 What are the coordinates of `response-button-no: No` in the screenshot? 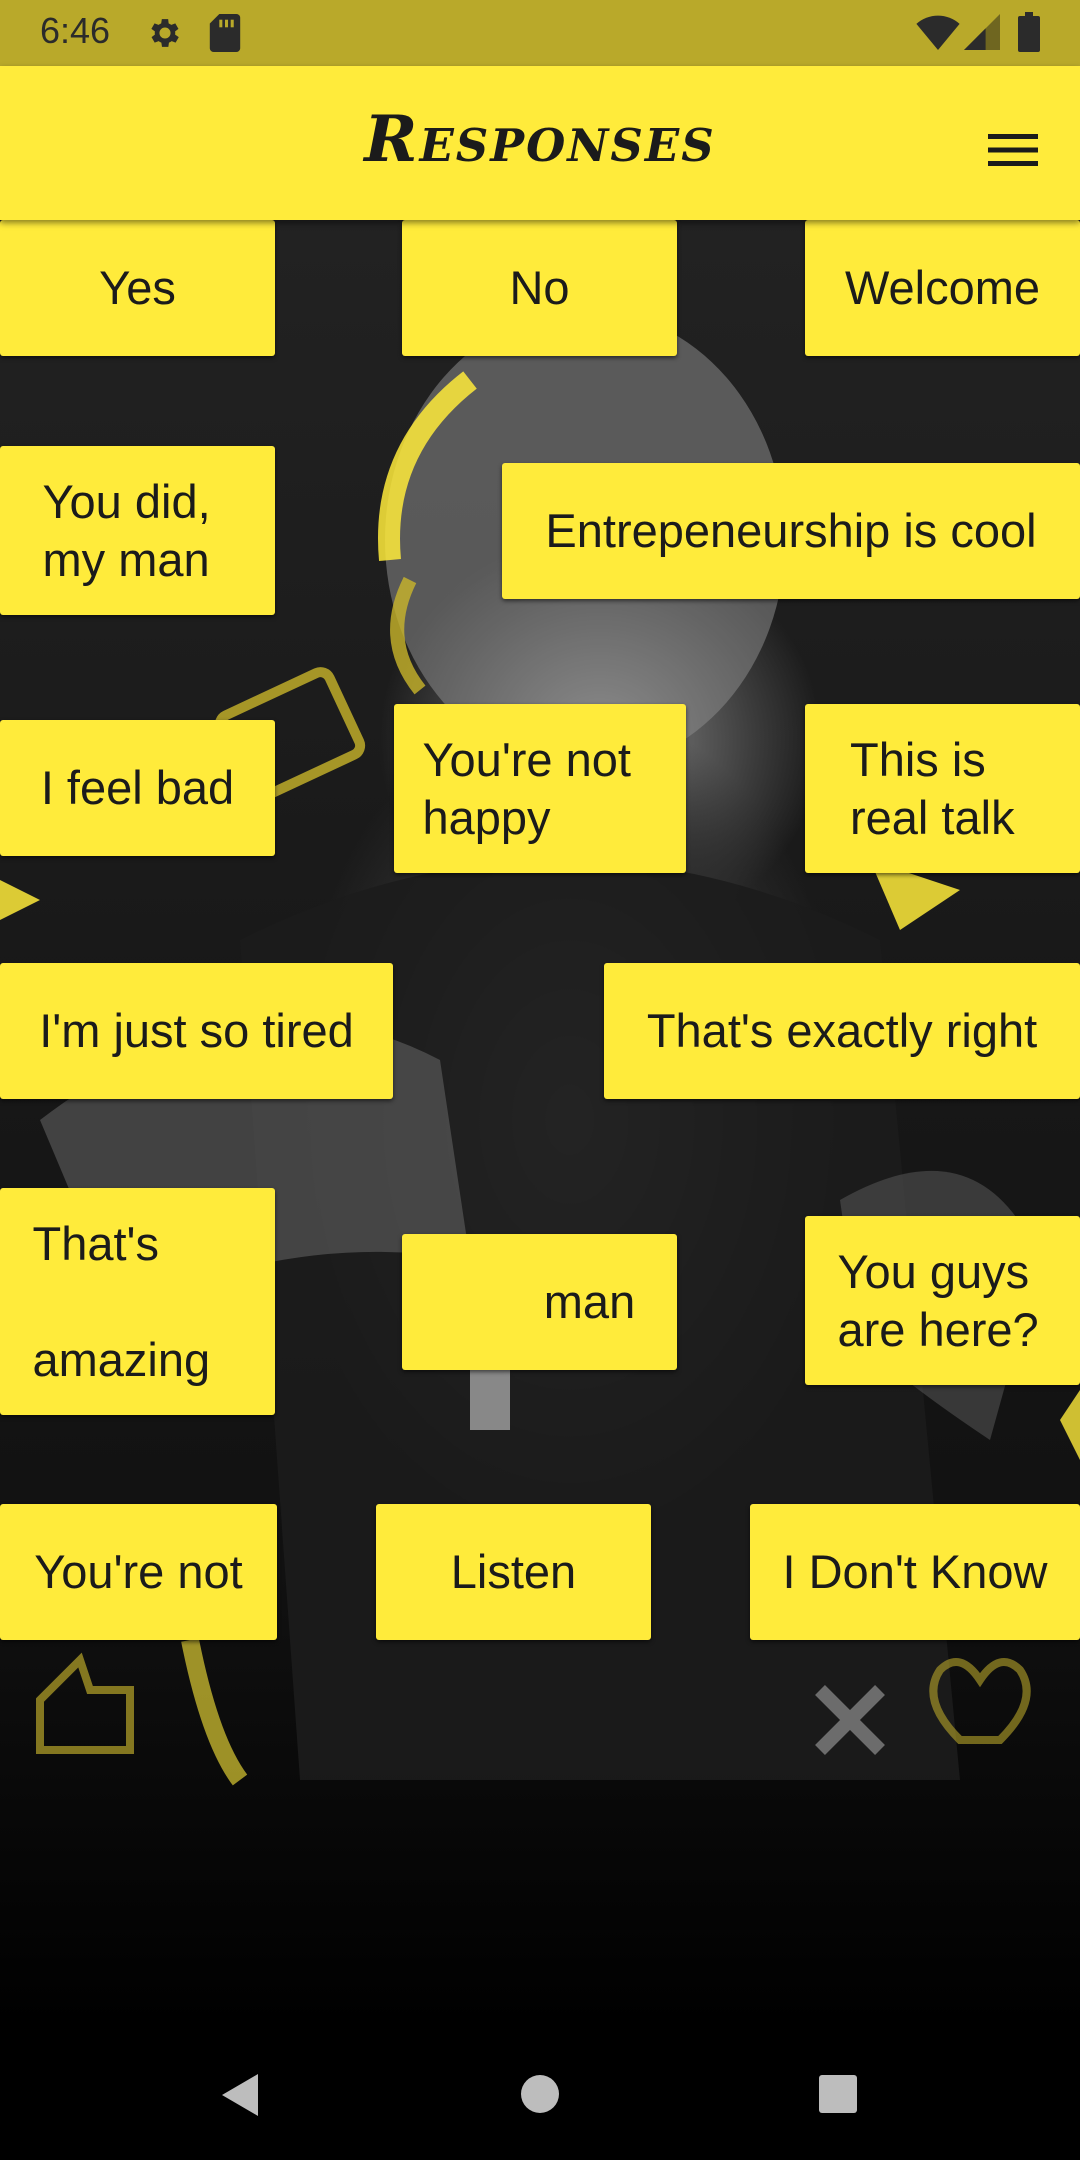 It's located at (539, 288).